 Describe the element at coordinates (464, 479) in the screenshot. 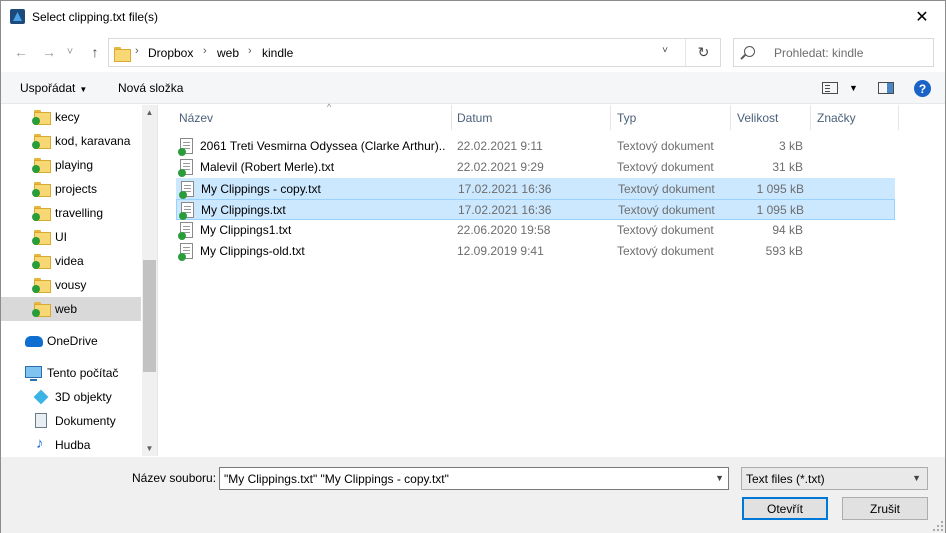

I see `filename-input` at that location.